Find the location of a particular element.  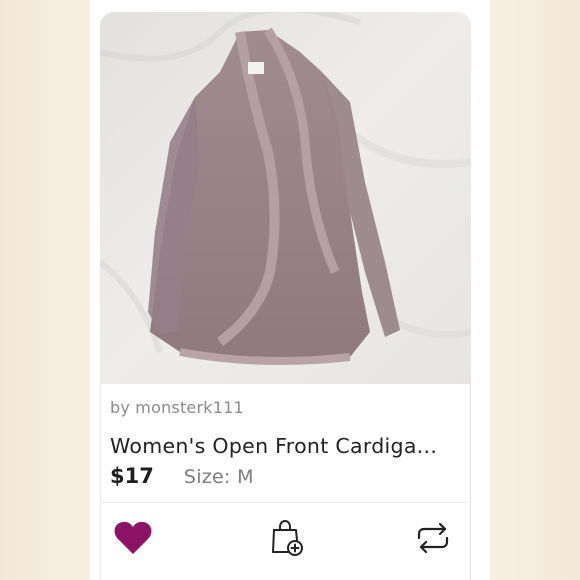

action-bar is located at coordinates (285, 538).